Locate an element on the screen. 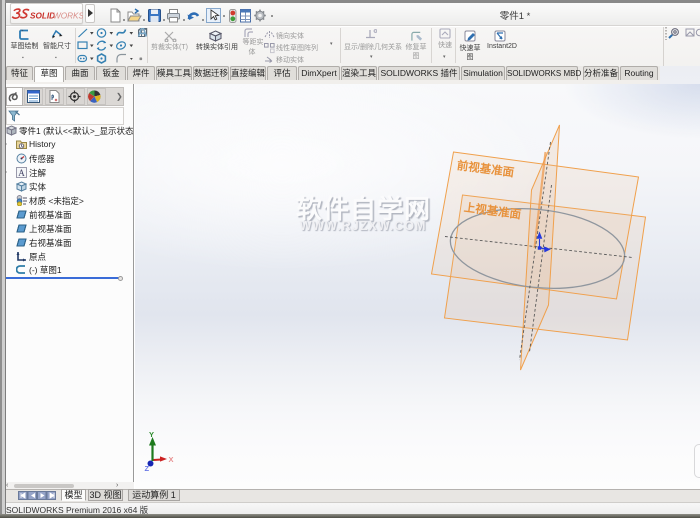  svg-text: SOLID is located at coordinates (42, 16).